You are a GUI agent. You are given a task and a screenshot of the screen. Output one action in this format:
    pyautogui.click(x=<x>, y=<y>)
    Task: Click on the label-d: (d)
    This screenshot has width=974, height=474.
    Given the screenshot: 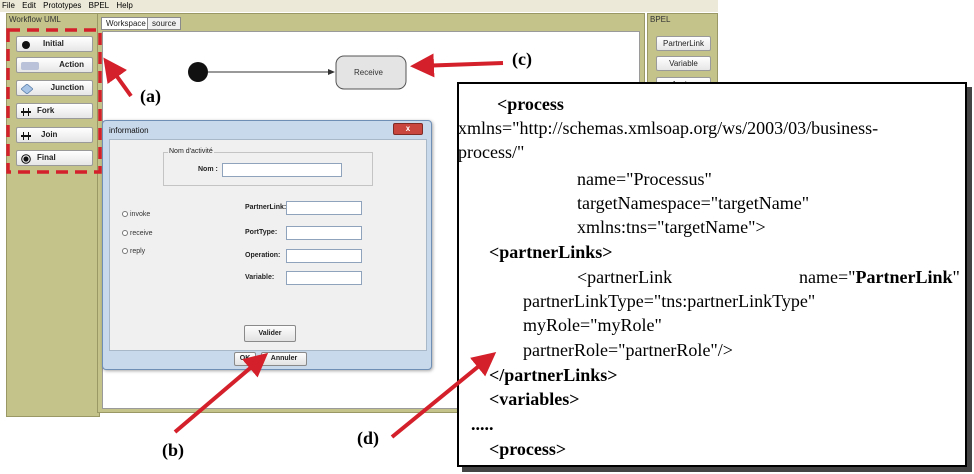 What is the action you would take?
    pyautogui.click(x=368, y=438)
    